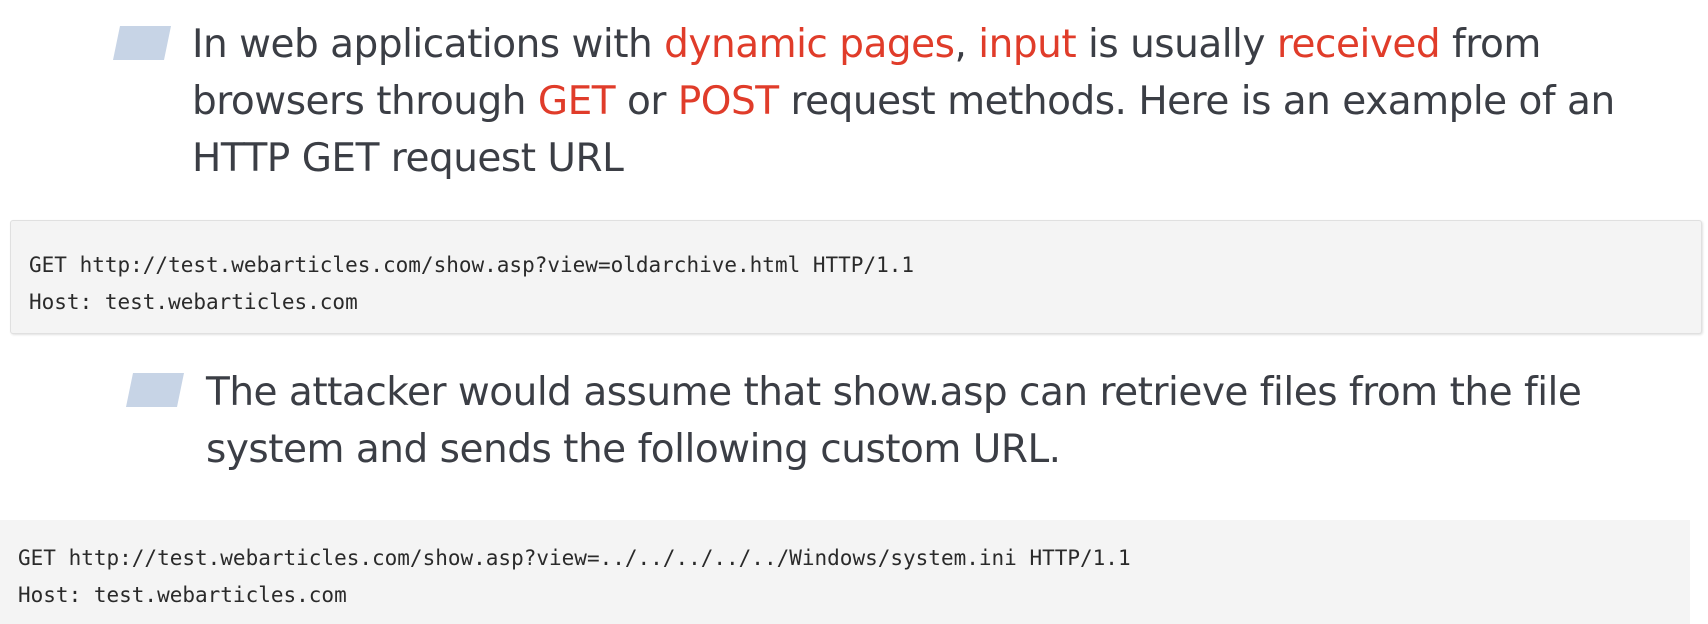 Image resolution: width=1708 pixels, height=624 pixels. I want to click on highlight-post: POST, so click(728, 101).